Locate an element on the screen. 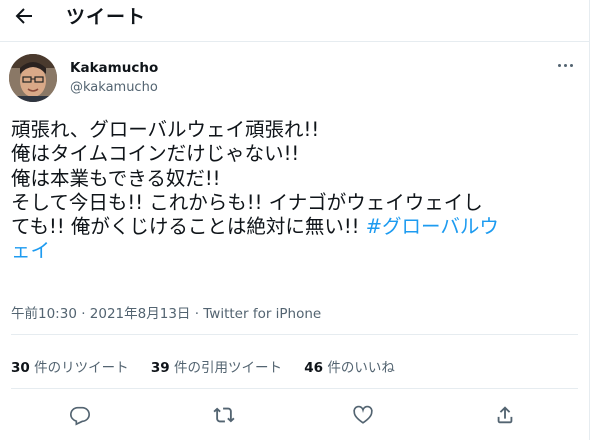  tweet-stats: 30 件のリツイート 39 件の引用ツイート 46 件のいいね is located at coordinates (212, 366).